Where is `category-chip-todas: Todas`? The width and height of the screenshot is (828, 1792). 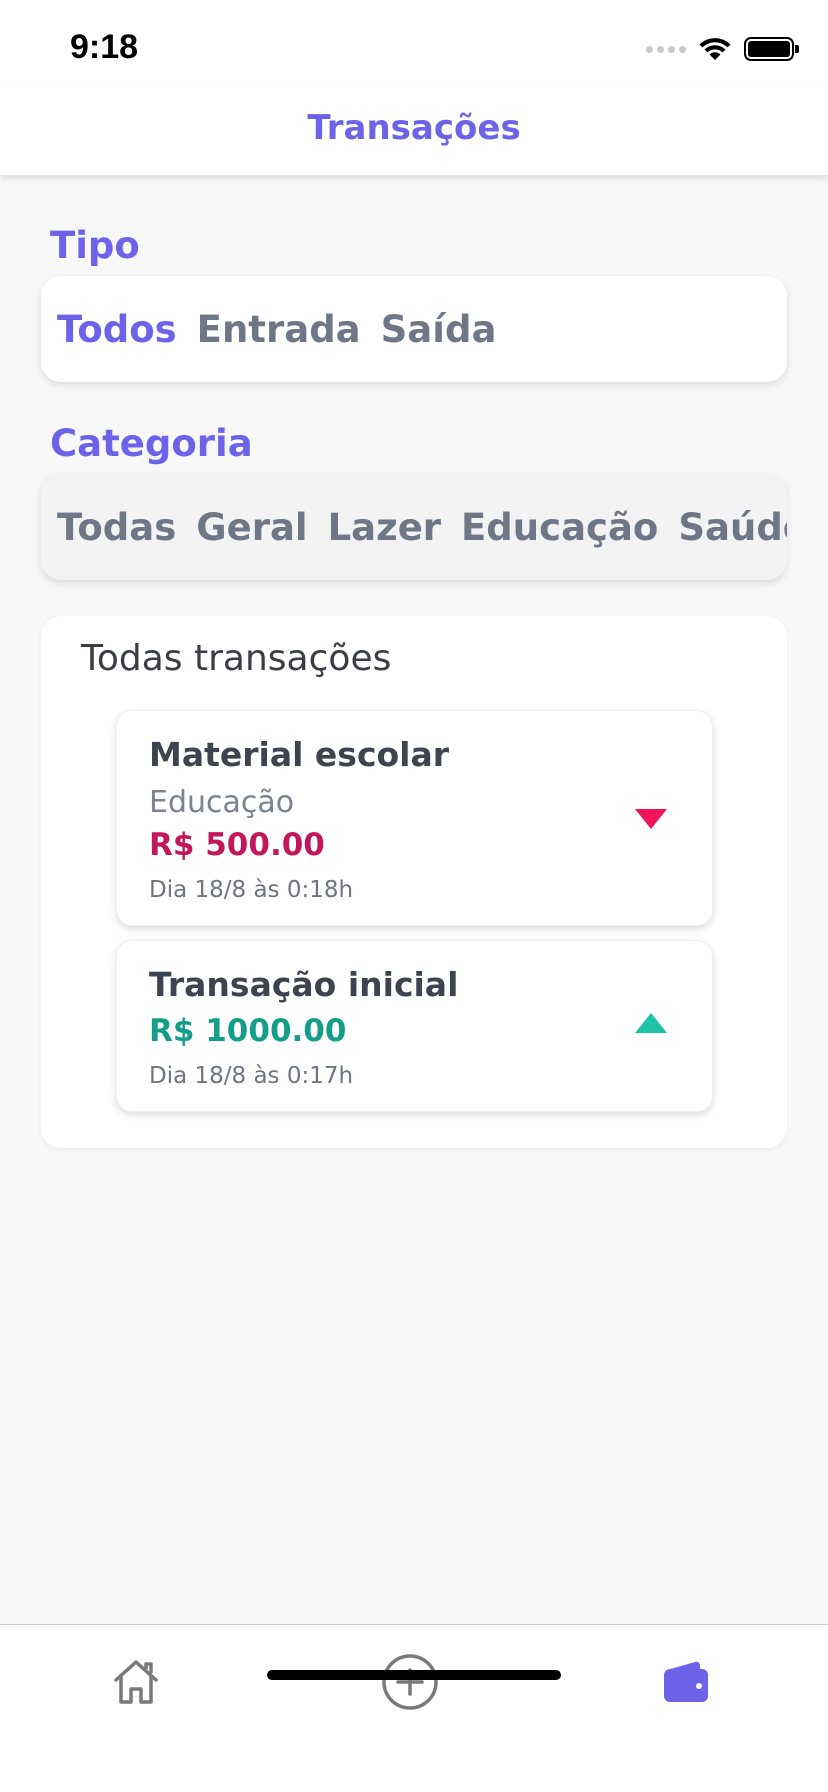 category-chip-todas: Todas is located at coordinates (116, 527).